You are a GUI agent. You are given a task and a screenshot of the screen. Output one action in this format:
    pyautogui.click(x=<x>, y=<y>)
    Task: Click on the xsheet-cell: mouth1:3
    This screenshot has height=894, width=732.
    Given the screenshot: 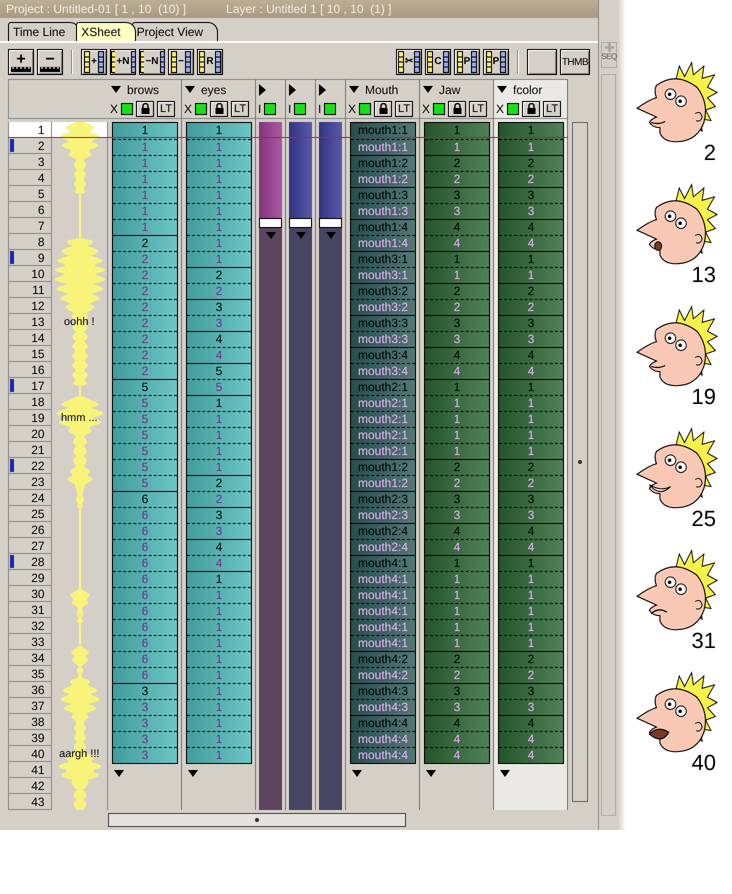 What is the action you would take?
    pyautogui.click(x=383, y=211)
    